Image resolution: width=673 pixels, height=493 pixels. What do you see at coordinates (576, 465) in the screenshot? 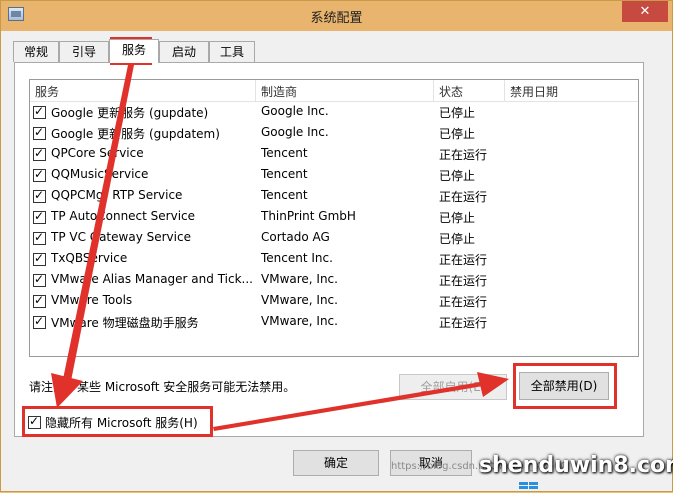
I see `watermark-text: shenduwin8.com` at bounding box center [576, 465].